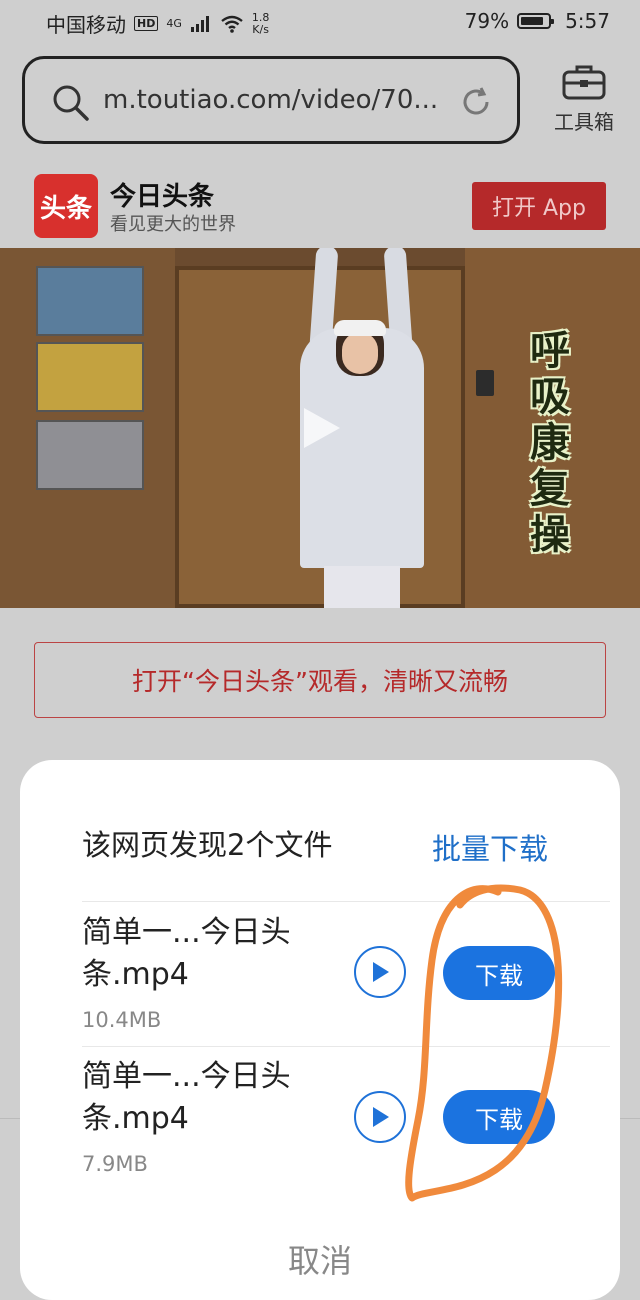 This screenshot has height=1300, width=640. Describe the element at coordinates (260, 23) in the screenshot. I see `network-speed: 1.8 K/s` at that location.